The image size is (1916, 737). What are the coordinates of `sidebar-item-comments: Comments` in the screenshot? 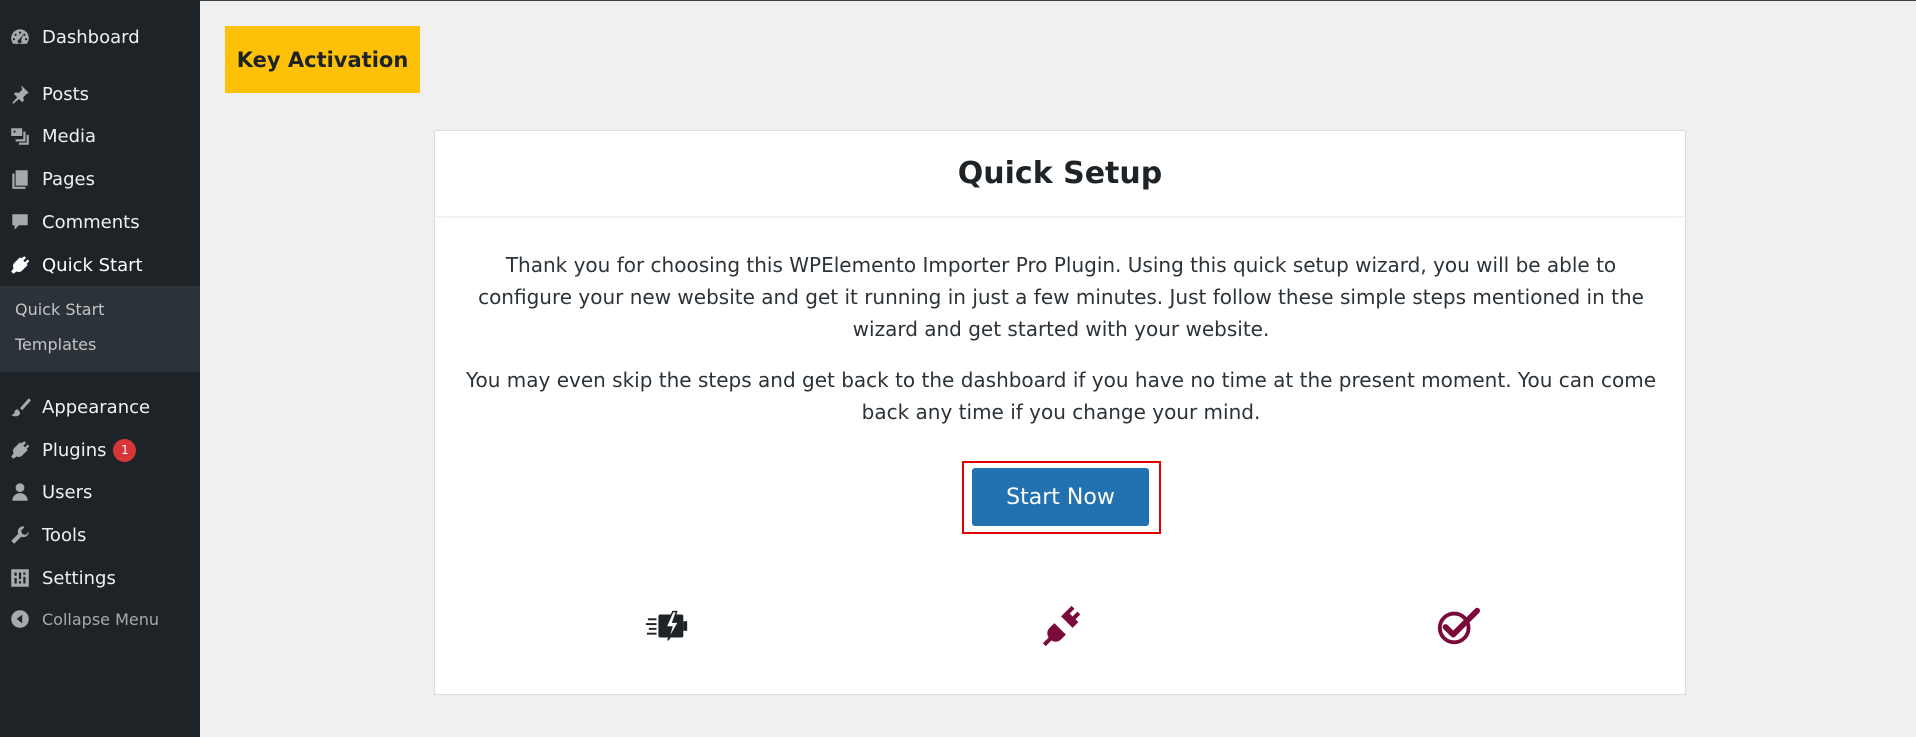 It's located at (100, 222).